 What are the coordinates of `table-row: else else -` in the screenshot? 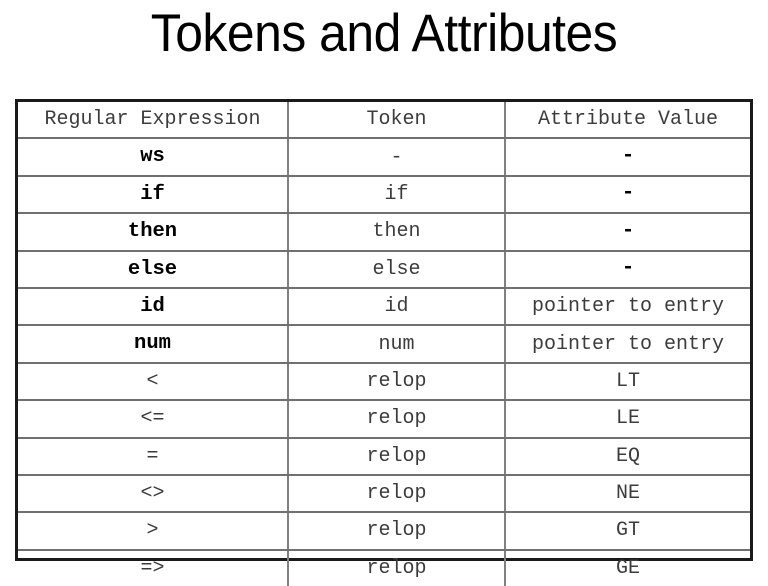 It's located at (384, 269).